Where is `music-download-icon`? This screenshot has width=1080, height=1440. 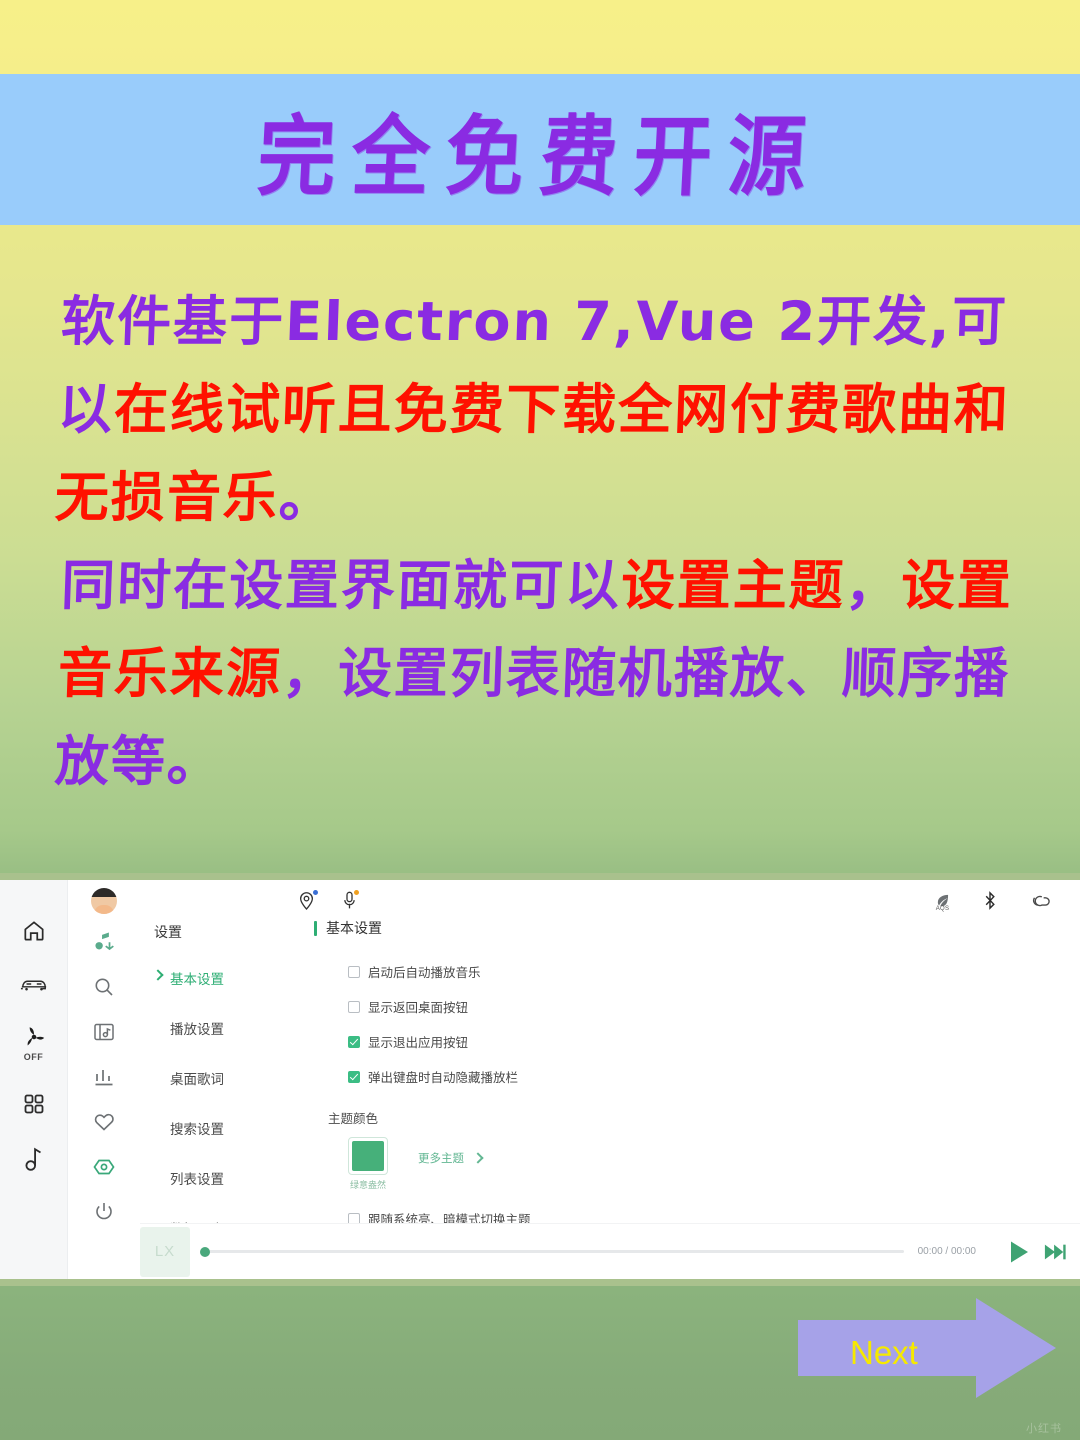 music-download-icon is located at coordinates (104, 942).